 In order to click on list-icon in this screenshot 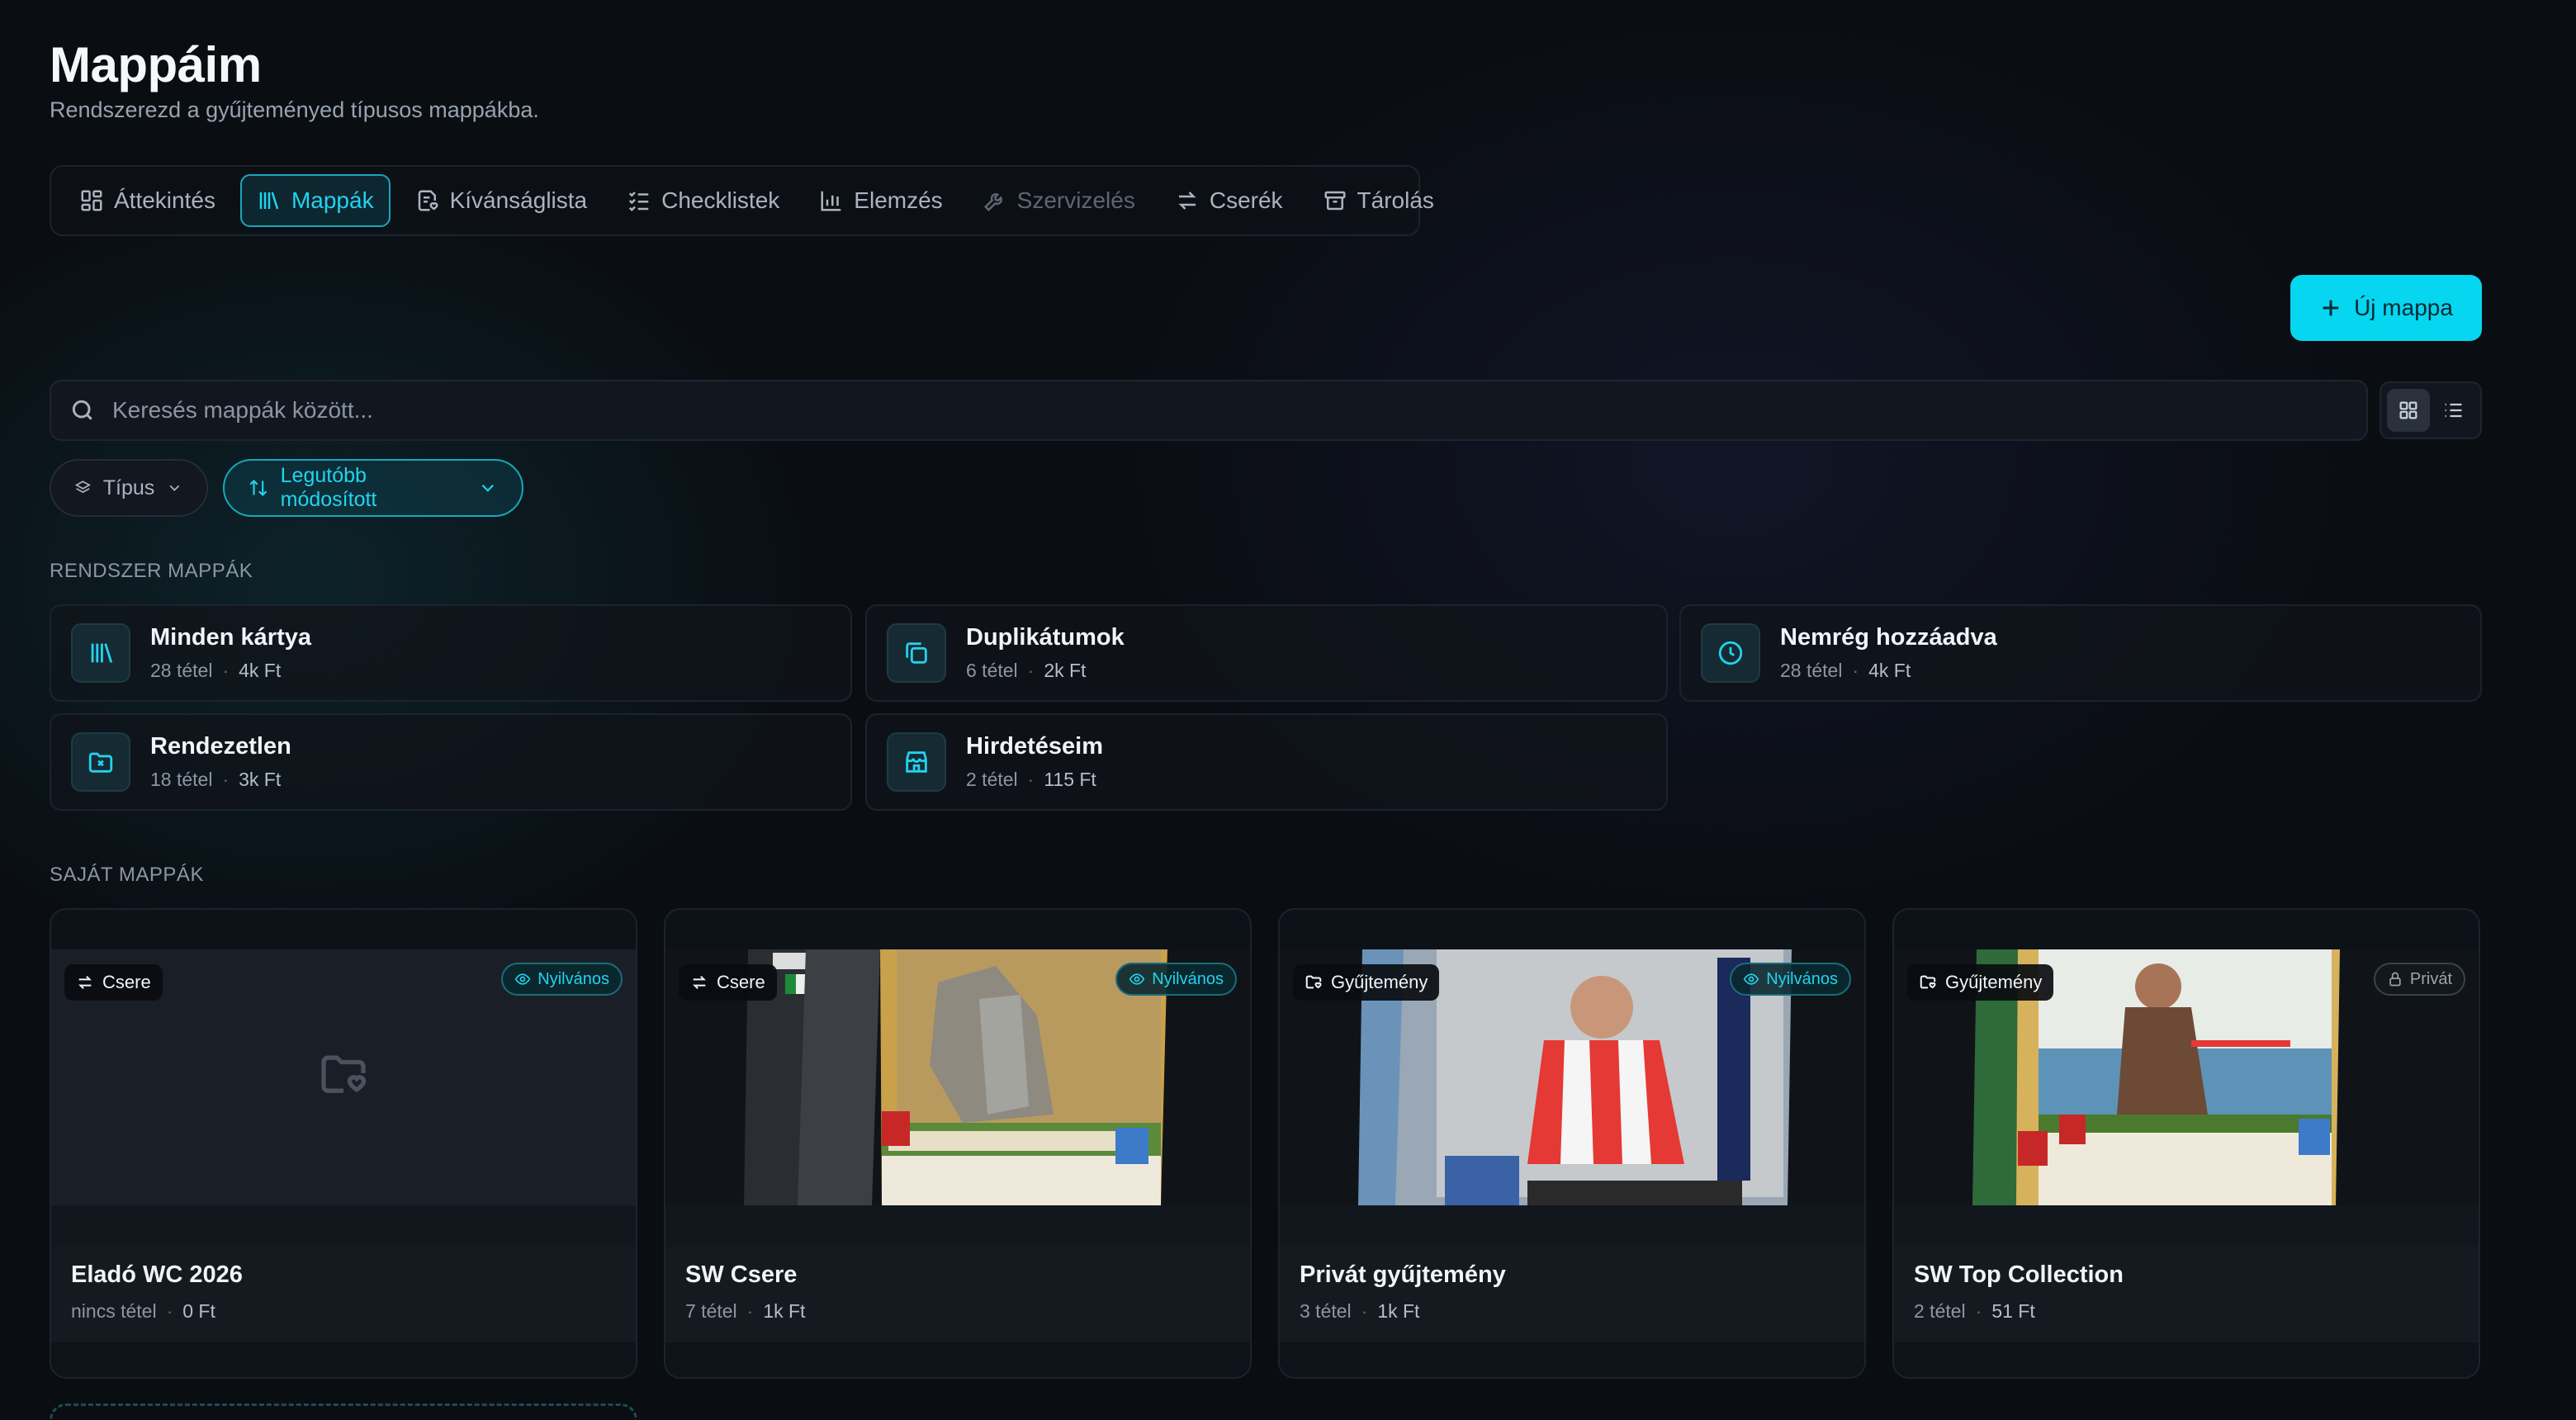, I will do `click(2453, 410)`.